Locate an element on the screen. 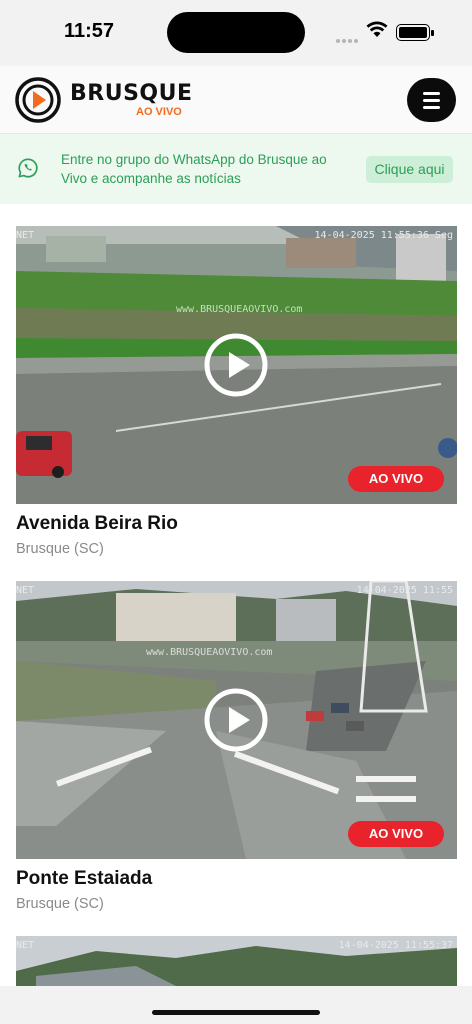  hamburger-icon is located at coordinates (431, 93).